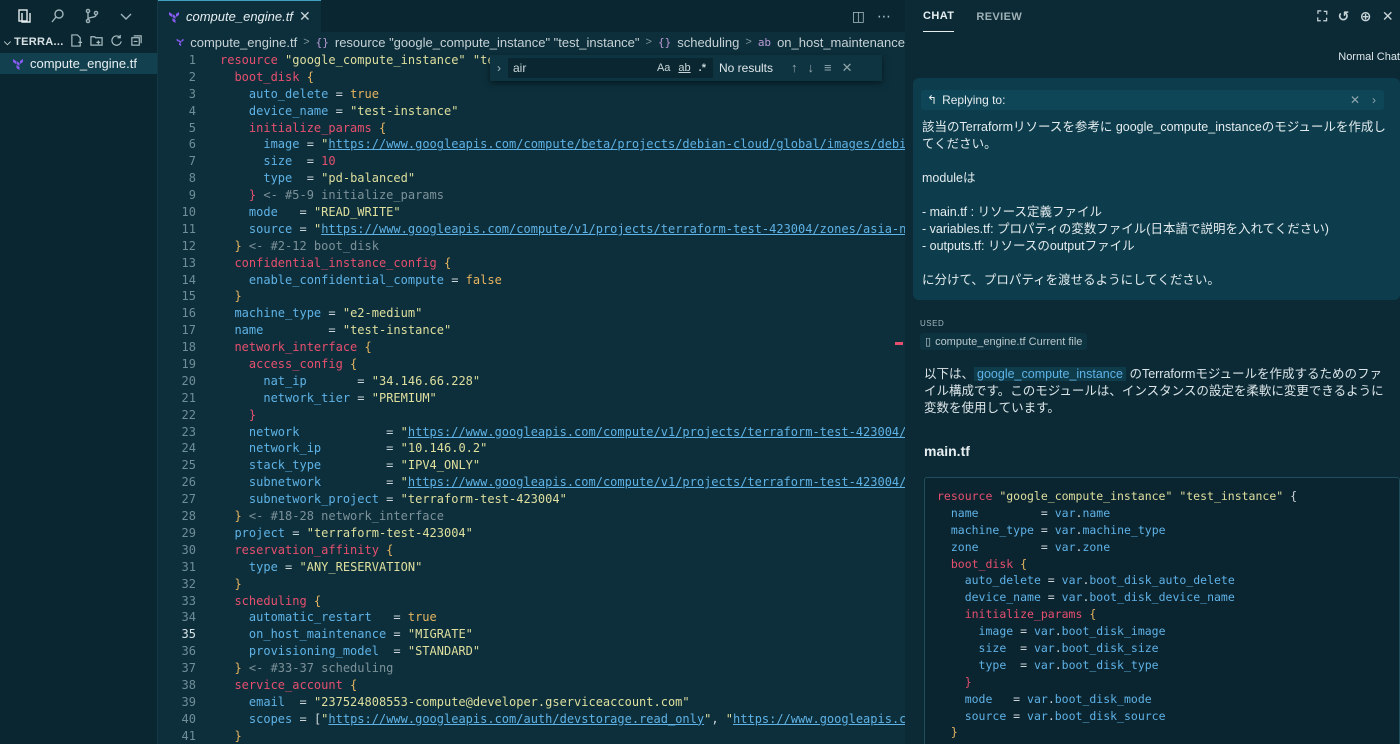  I want to click on code-token: <- #33-37 scheduling, so click(317, 668).